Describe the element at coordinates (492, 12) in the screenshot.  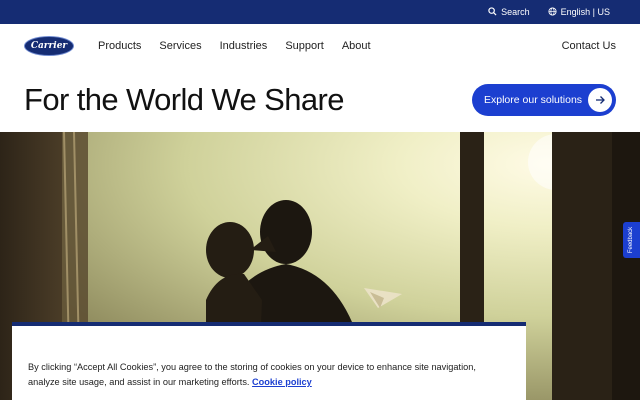
I see `search-icon` at that location.